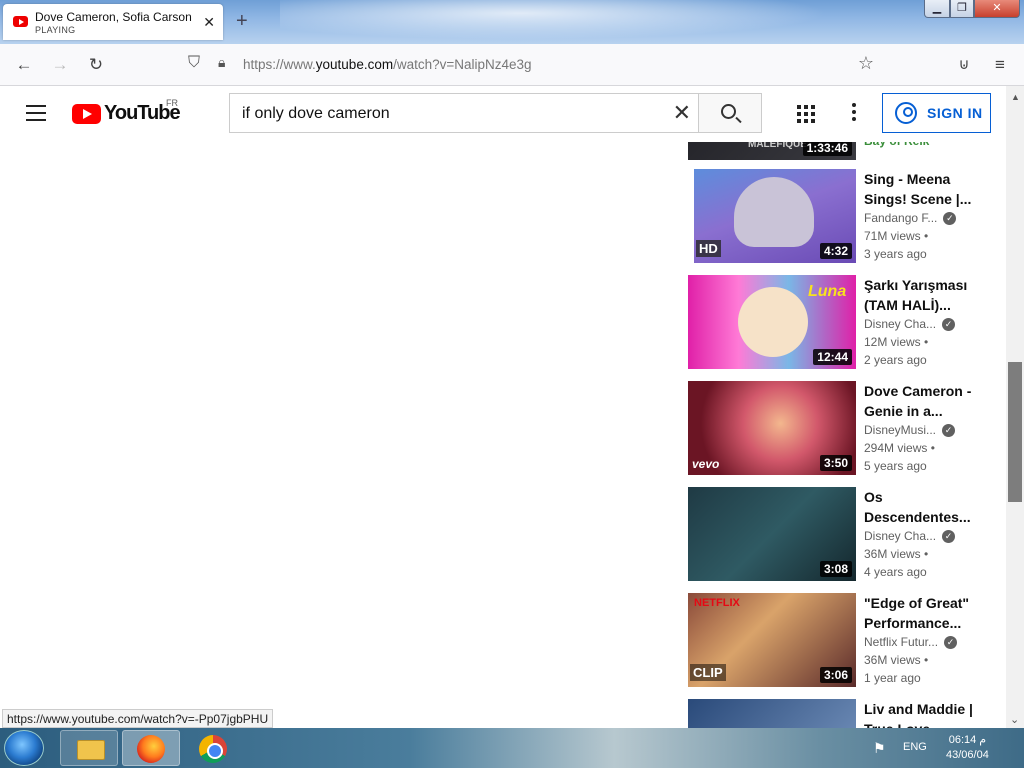  I want to click on thumbnail-label: Luna, so click(827, 291).